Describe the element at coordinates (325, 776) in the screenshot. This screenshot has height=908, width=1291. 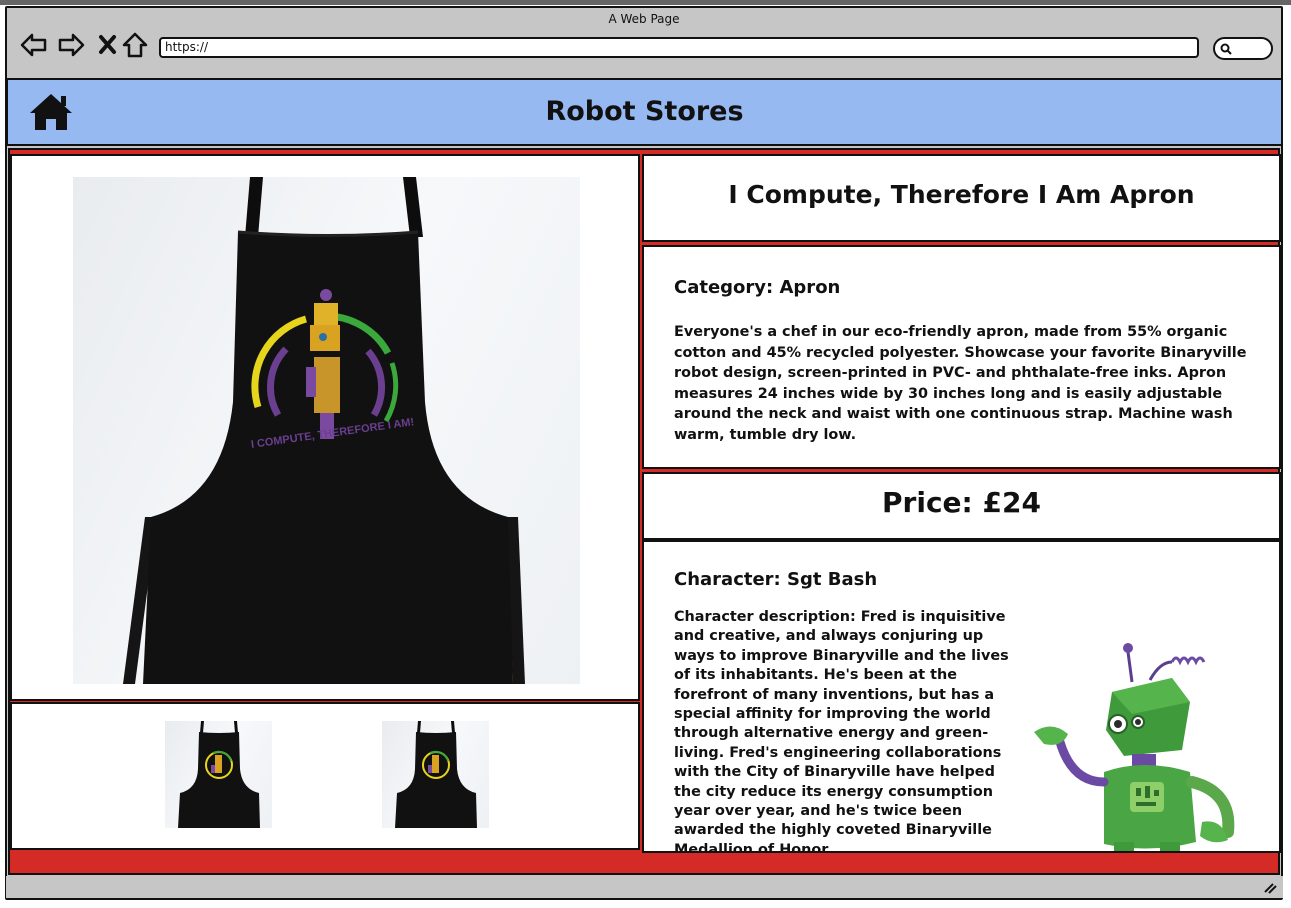
I see `thumbnail-panel` at that location.